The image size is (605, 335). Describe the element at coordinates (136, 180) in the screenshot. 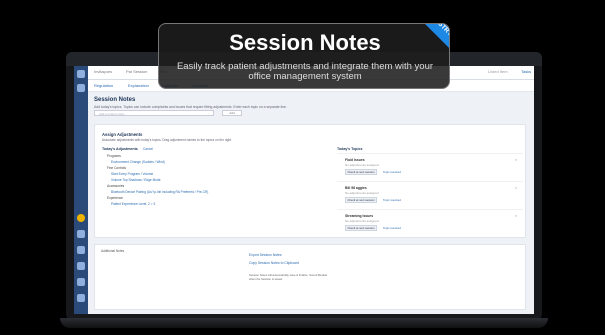

I see `adjustment-item: Volume Top Shadows / Edge Mode` at that location.